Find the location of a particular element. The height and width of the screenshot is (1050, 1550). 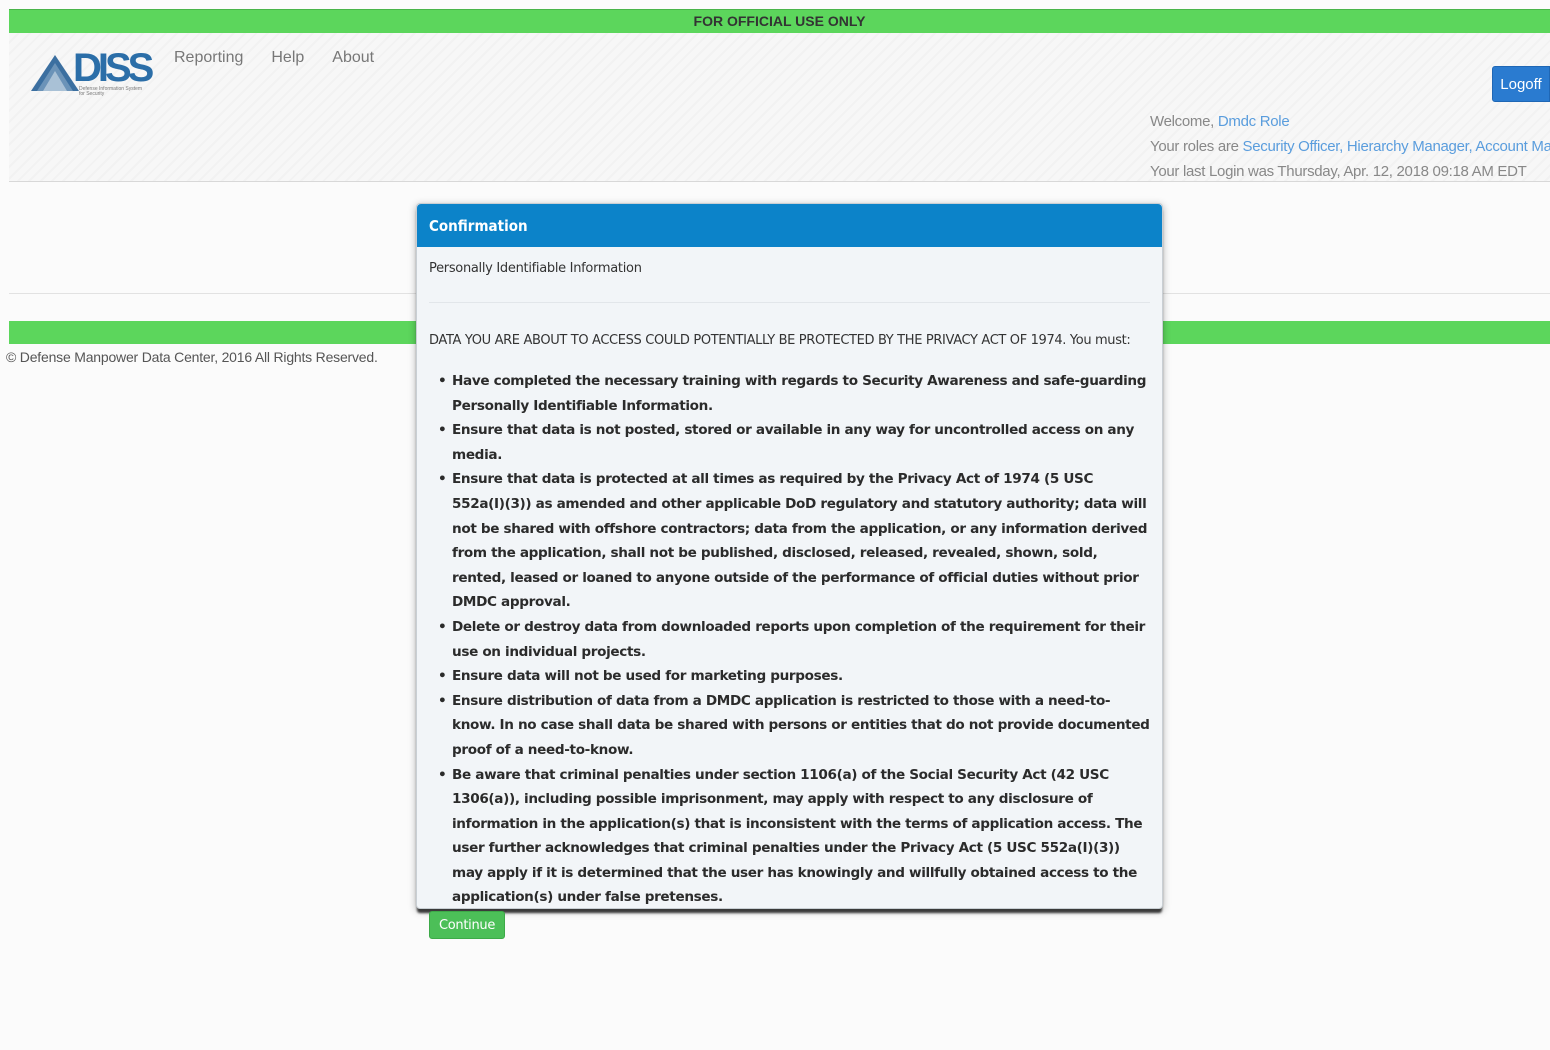

nav-about: About is located at coordinates (353, 58).